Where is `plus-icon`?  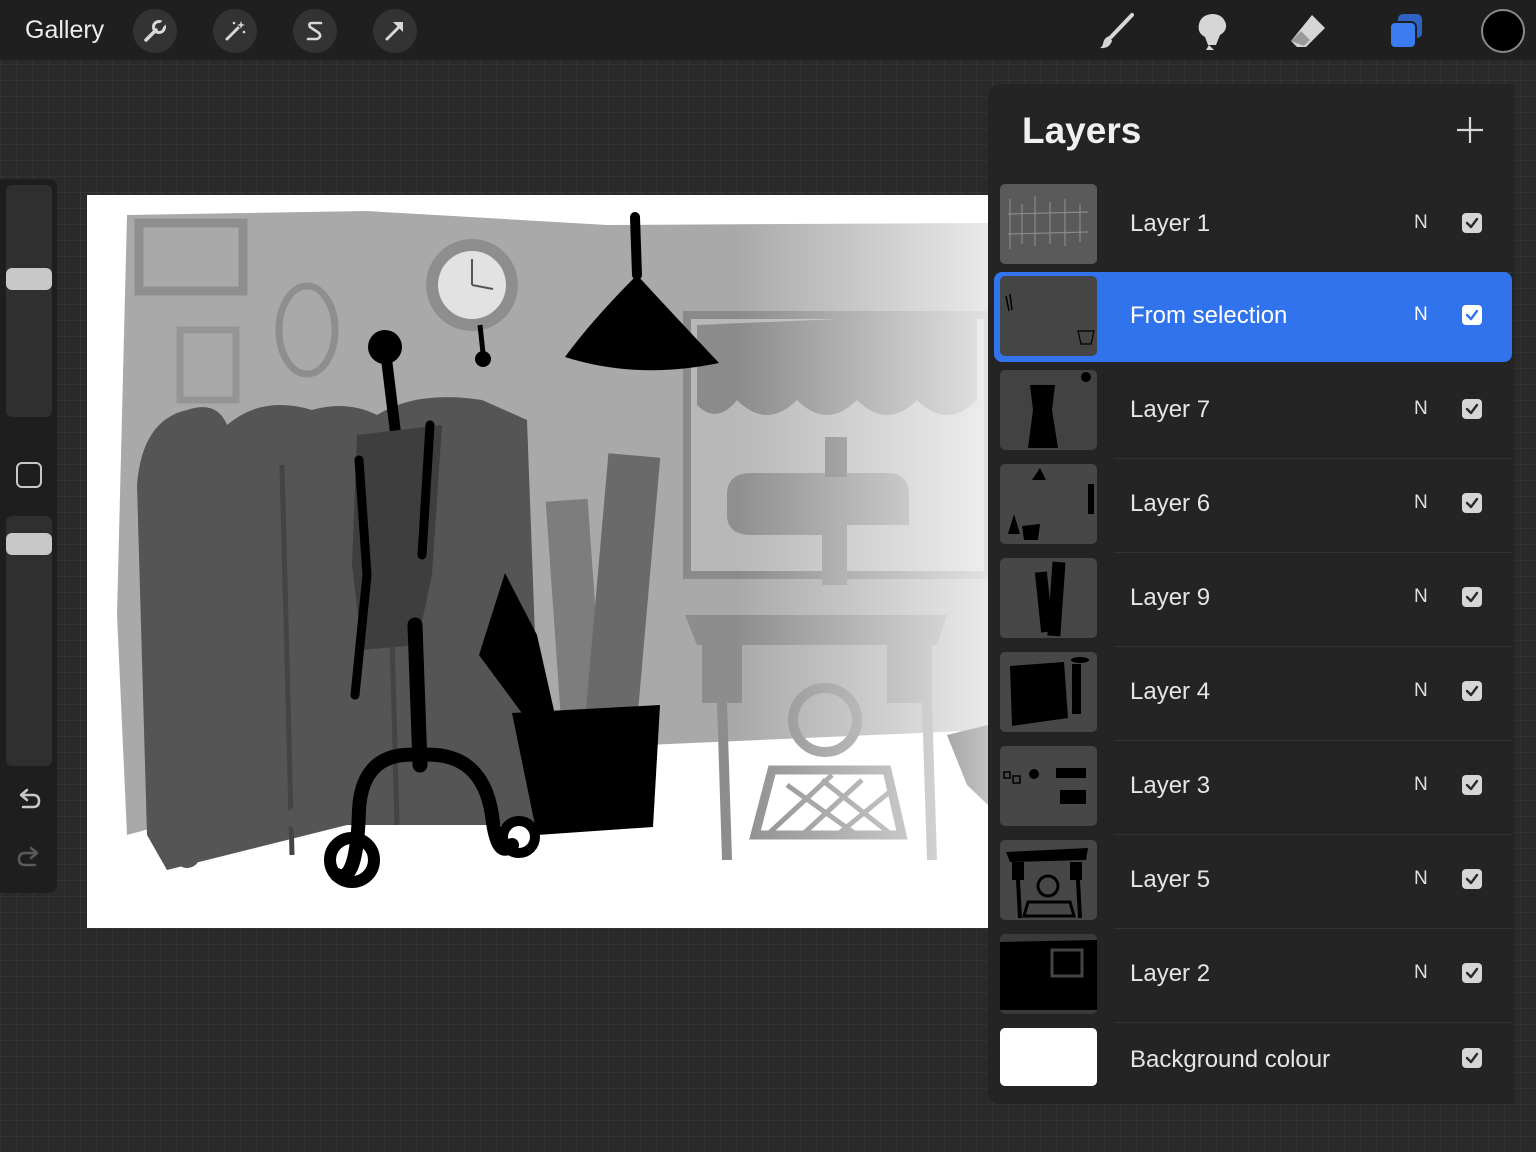
plus-icon is located at coordinates (1470, 130).